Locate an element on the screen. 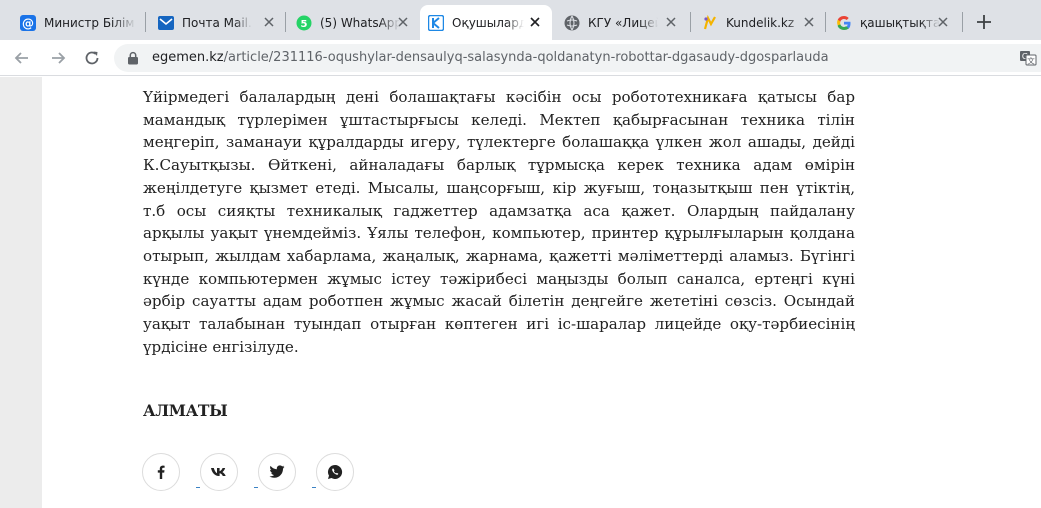  tab-kgu-lyceum: КГУ «Лицей is located at coordinates (622, 22).